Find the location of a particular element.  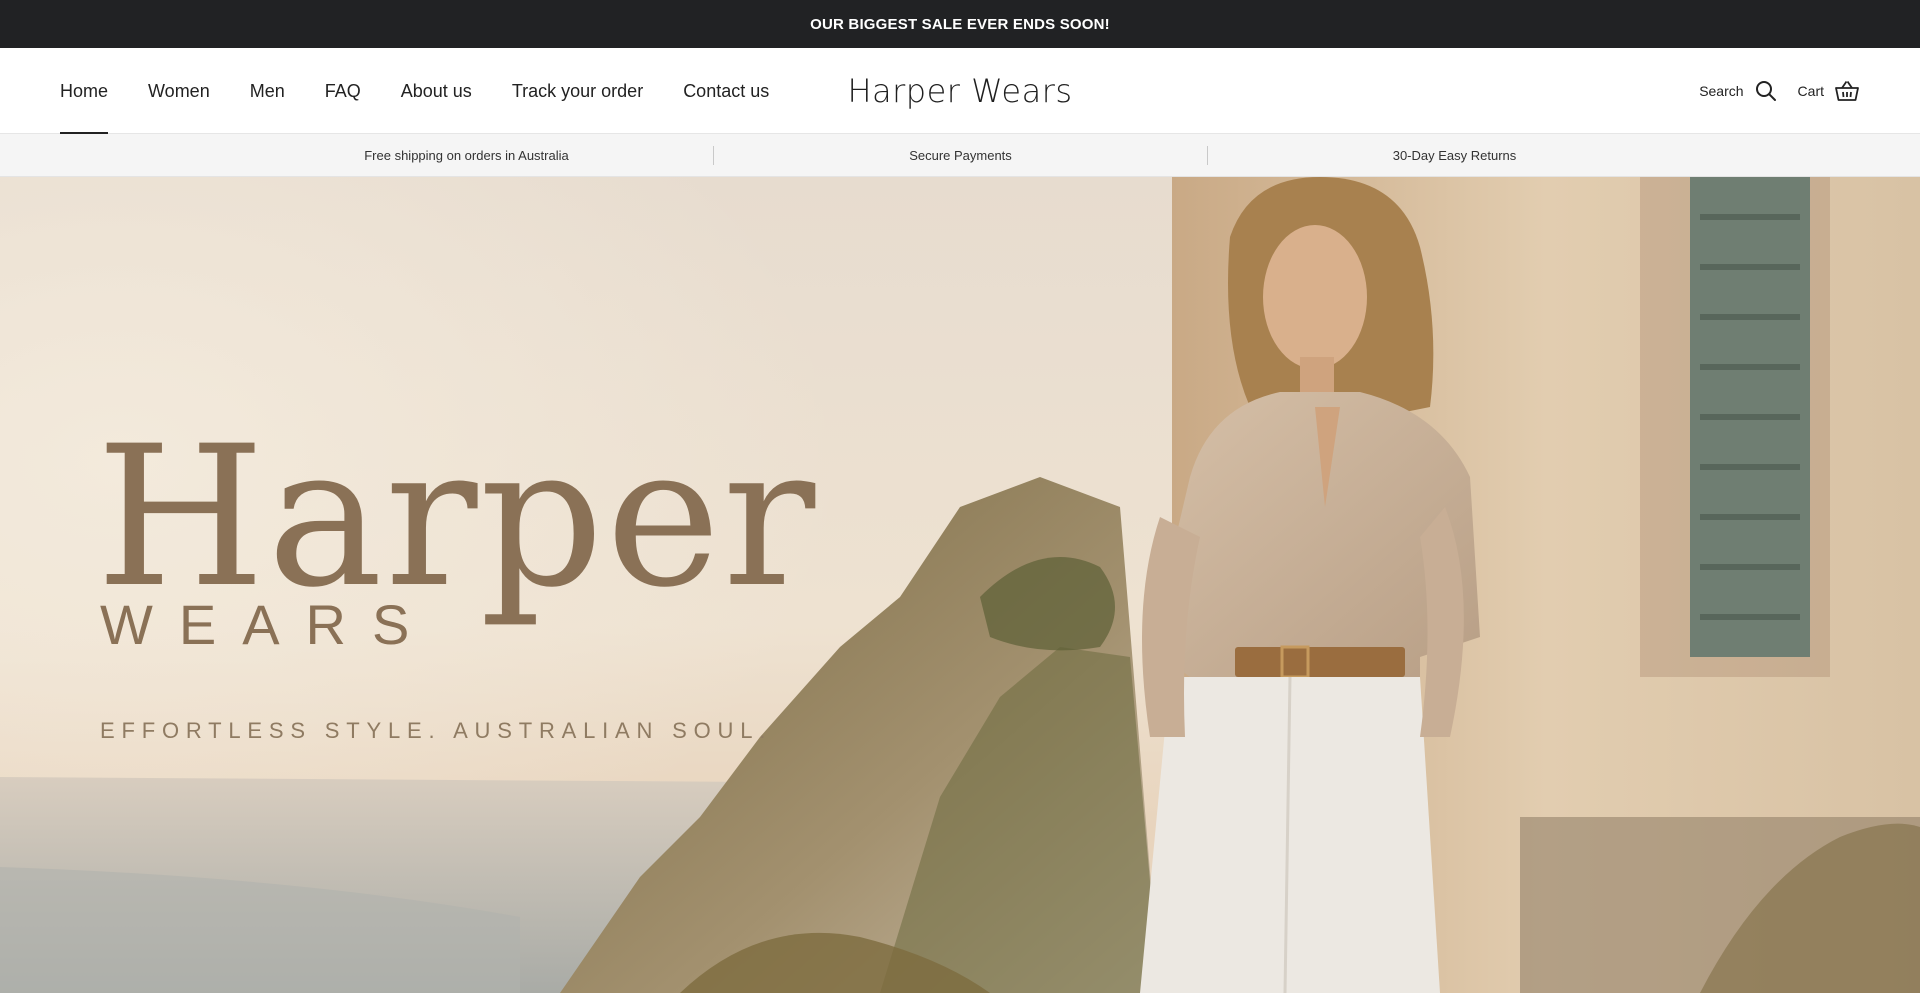

usp-item-shipping: Free shipping on orders in Australia is located at coordinates (466, 155).